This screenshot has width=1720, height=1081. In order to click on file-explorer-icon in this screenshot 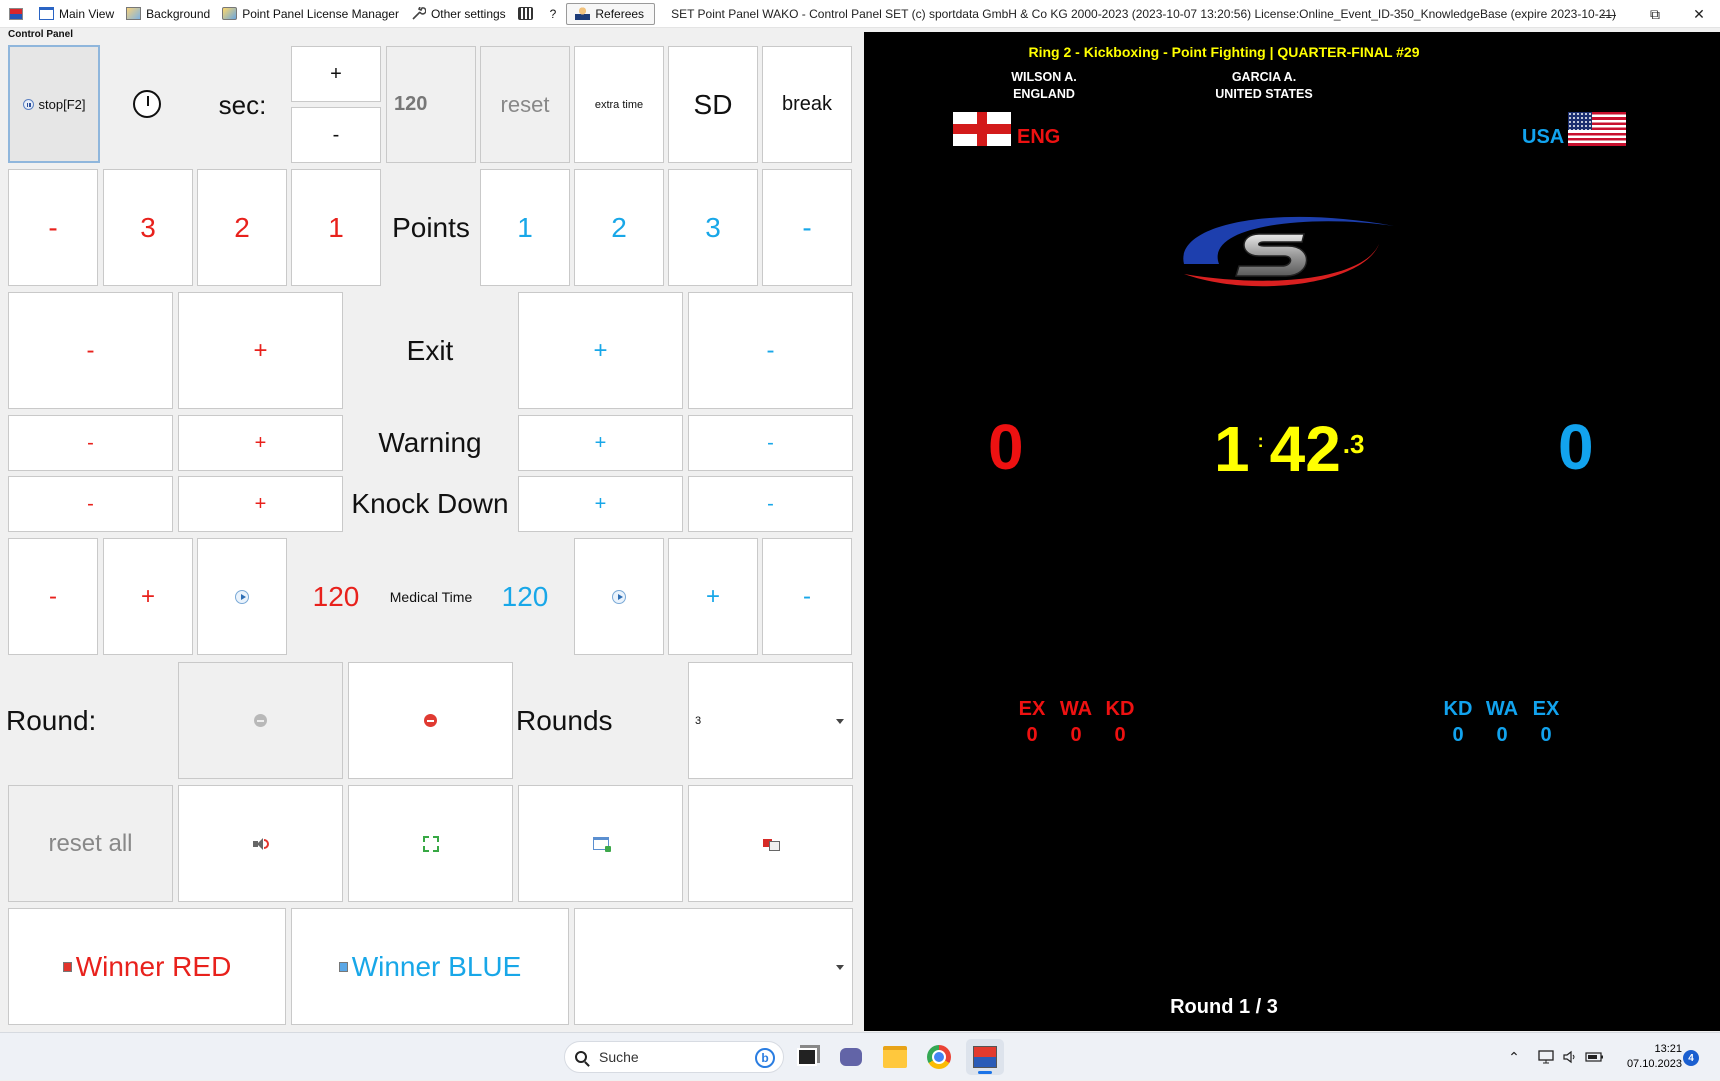, I will do `click(895, 1057)`.